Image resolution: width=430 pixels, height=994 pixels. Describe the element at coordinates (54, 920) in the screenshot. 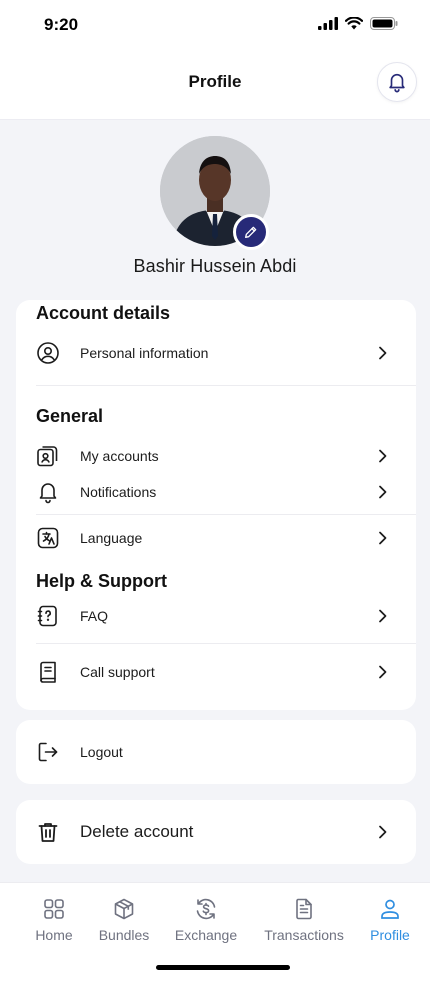

I see `nav-item-home: Home` at that location.